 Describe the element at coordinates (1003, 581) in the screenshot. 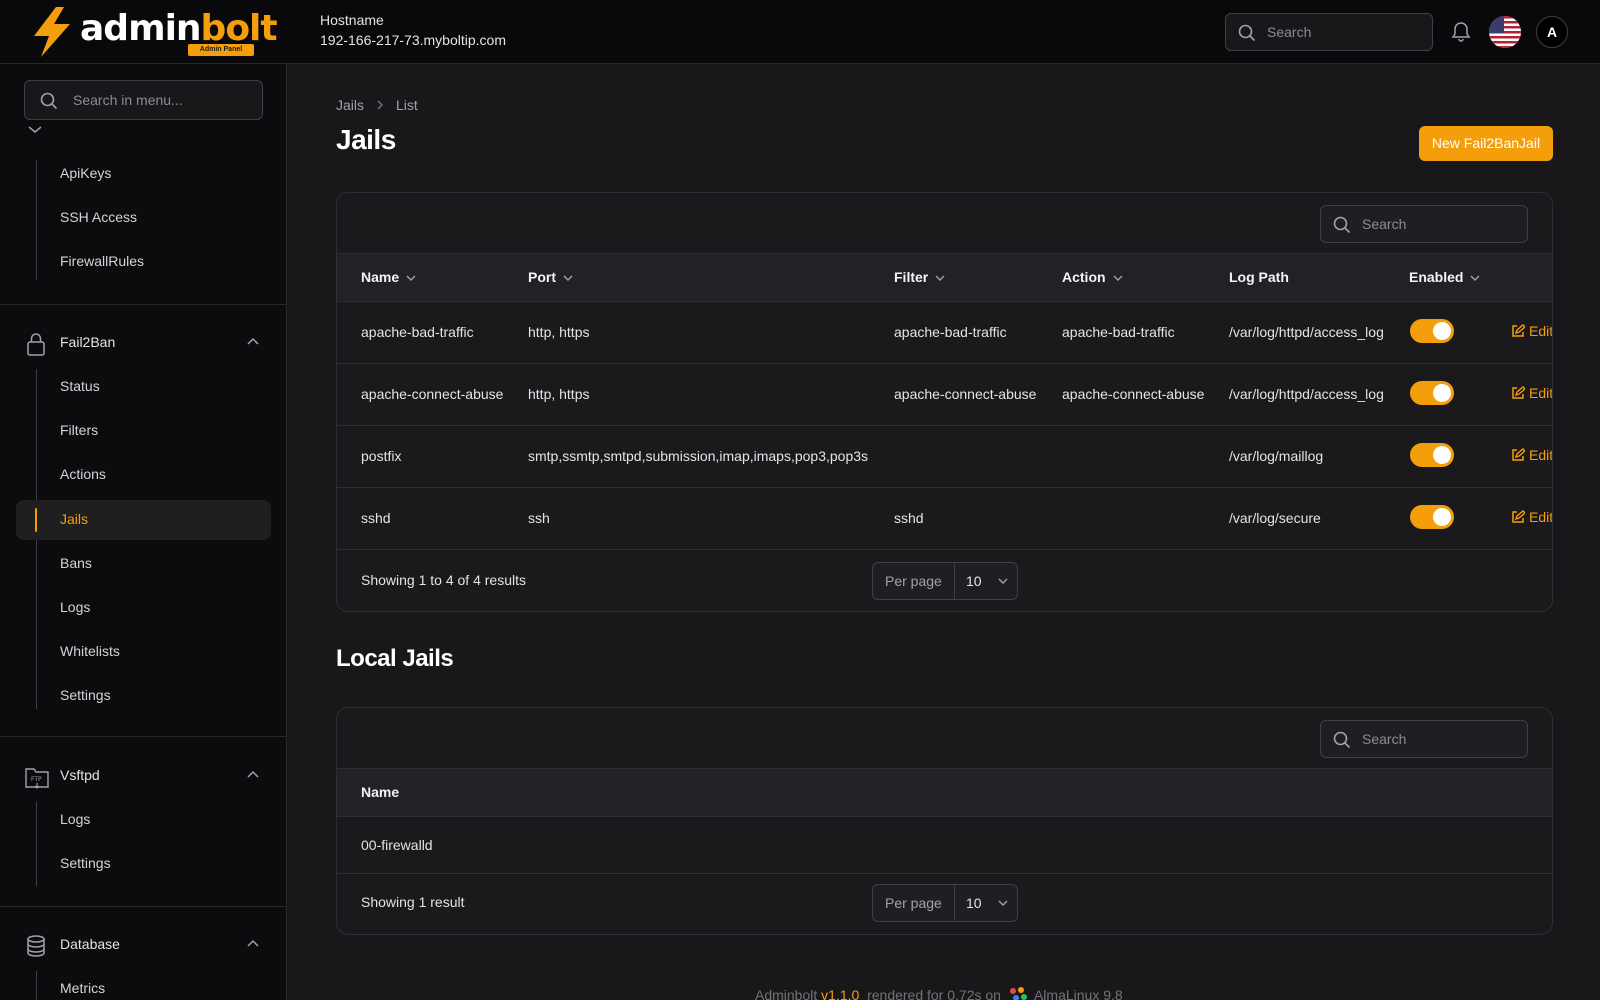

I see `chevron-down-icon` at that location.